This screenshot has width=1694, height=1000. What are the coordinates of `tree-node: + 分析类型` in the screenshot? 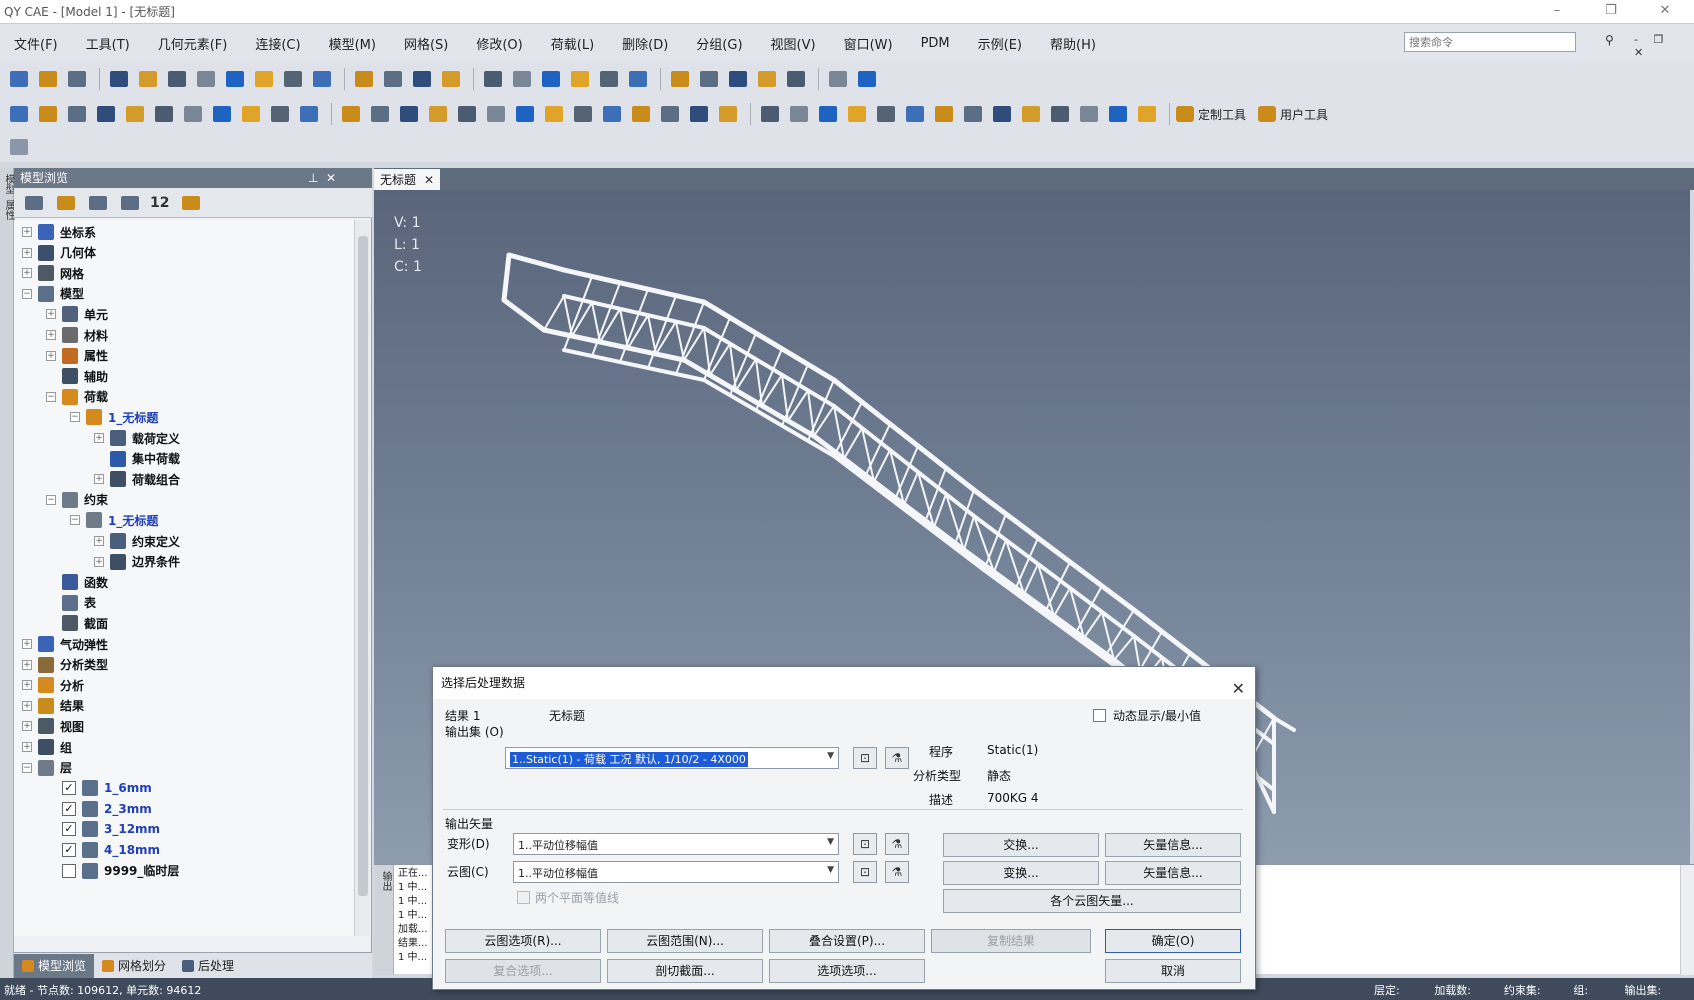 It's located at (65, 665).